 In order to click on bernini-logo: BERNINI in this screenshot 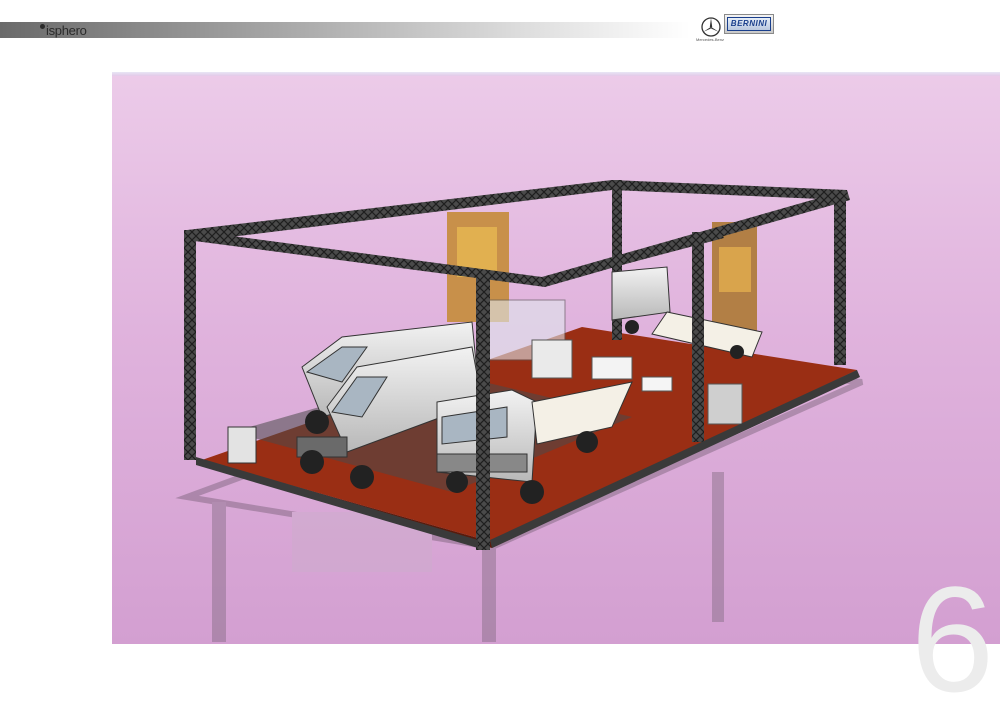, I will do `click(749, 24)`.